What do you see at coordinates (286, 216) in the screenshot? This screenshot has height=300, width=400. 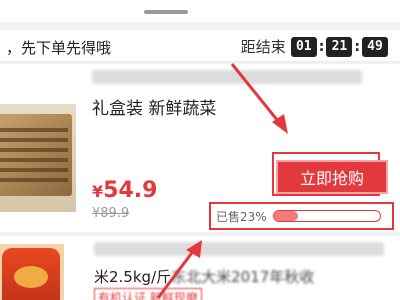 I see `sold-progress-fill` at bounding box center [286, 216].